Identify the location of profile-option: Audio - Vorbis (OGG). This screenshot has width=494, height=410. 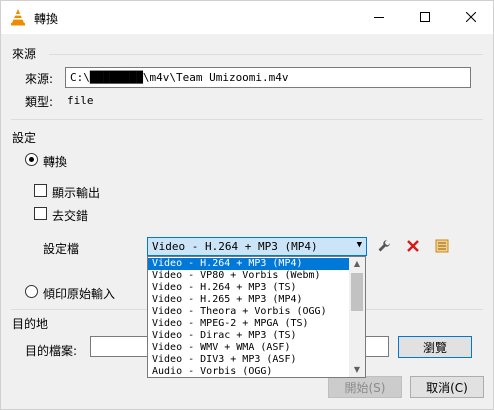
(249, 371).